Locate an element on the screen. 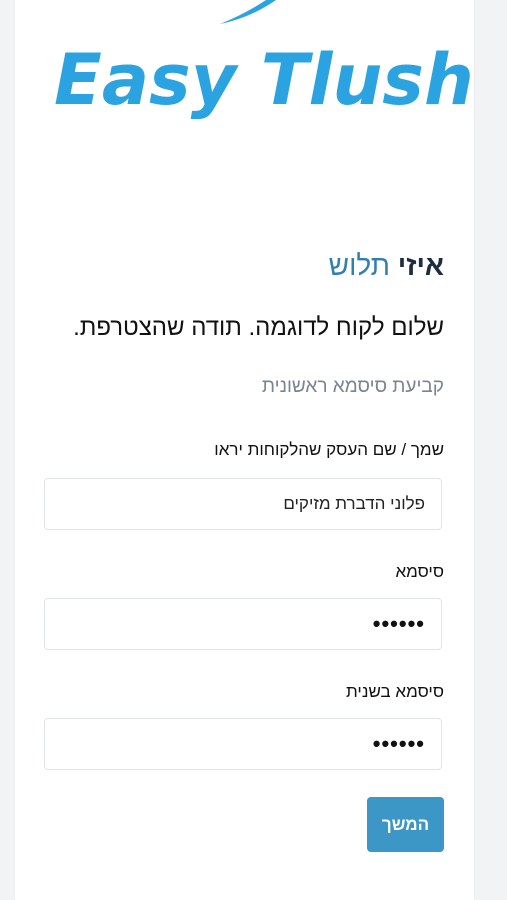  brand-title-bold: איזי is located at coordinates (420, 265).